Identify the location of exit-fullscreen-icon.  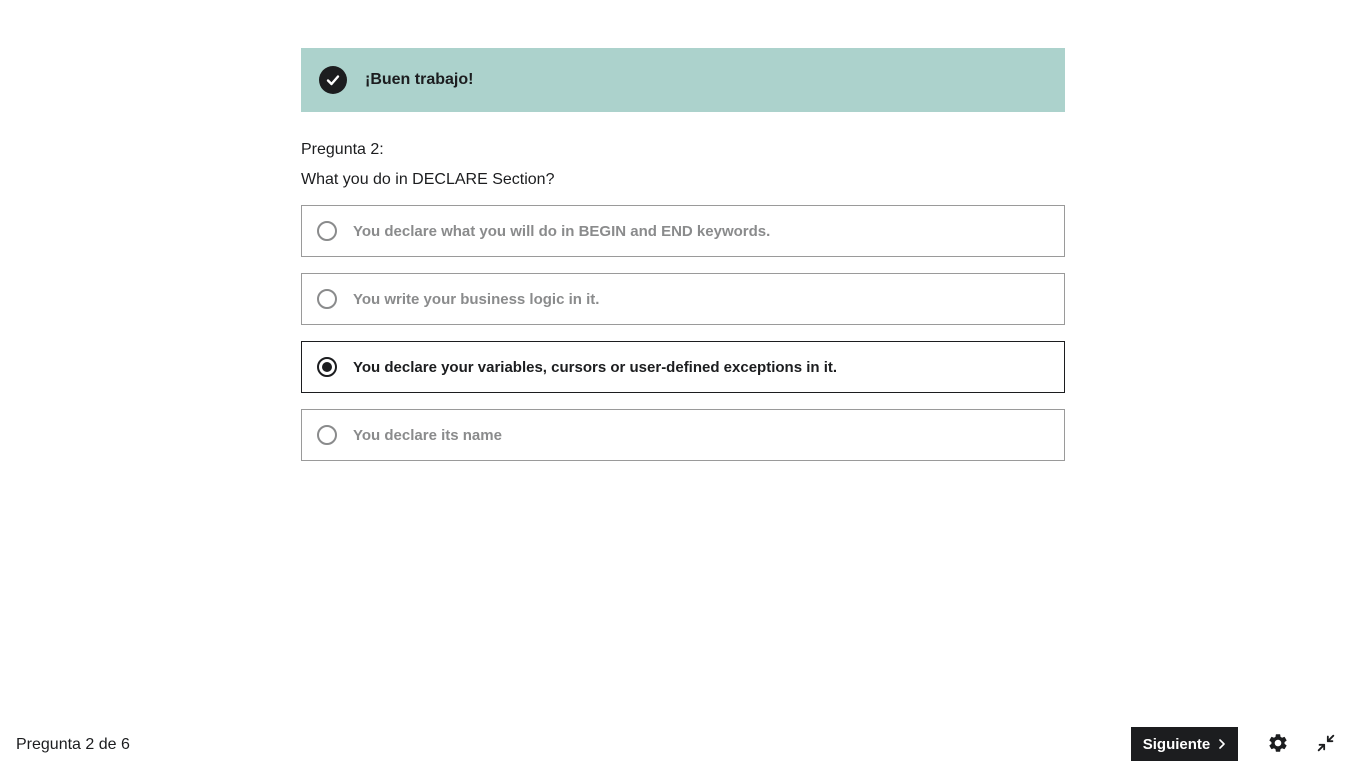
(1326, 744).